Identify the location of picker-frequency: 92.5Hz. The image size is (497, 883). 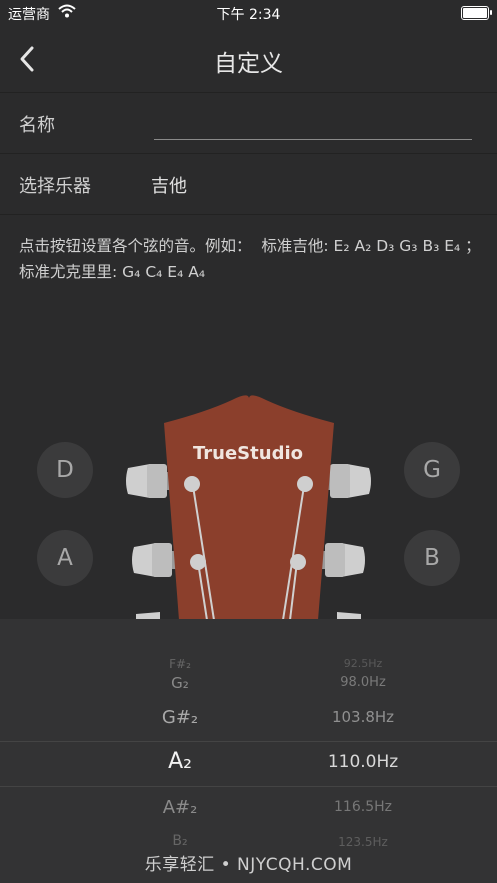
(363, 663).